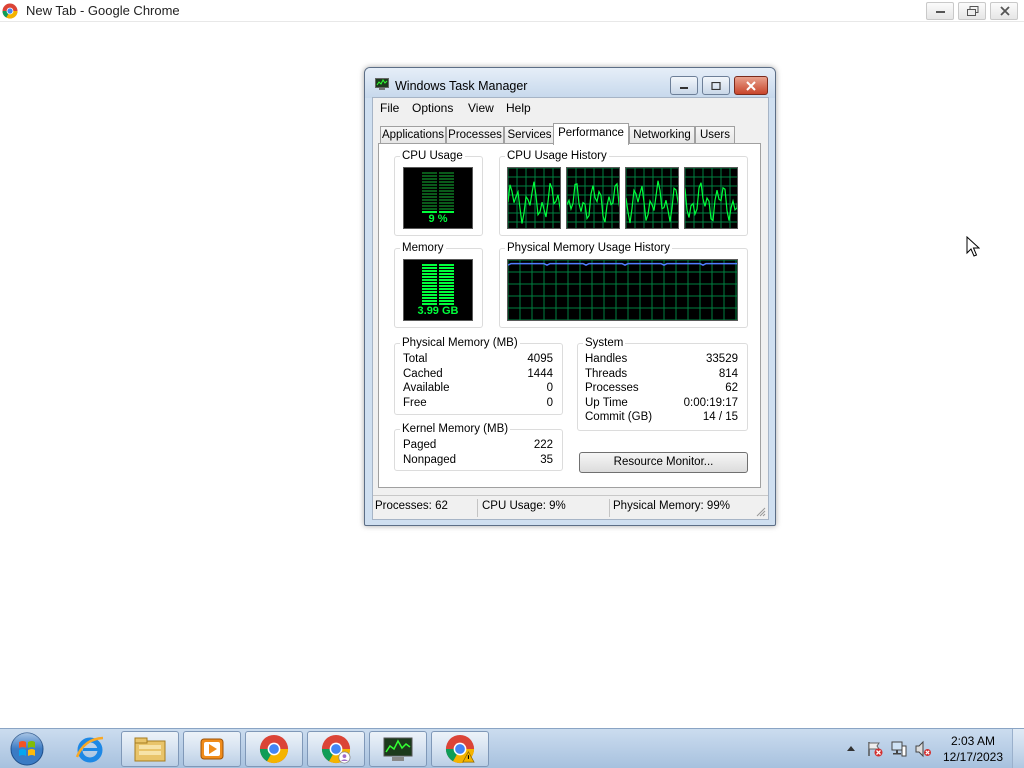 The width and height of the screenshot is (1024, 768). Describe the element at coordinates (438, 198) in the screenshot. I see `cpu-usage-meter: 9 %` at that location.